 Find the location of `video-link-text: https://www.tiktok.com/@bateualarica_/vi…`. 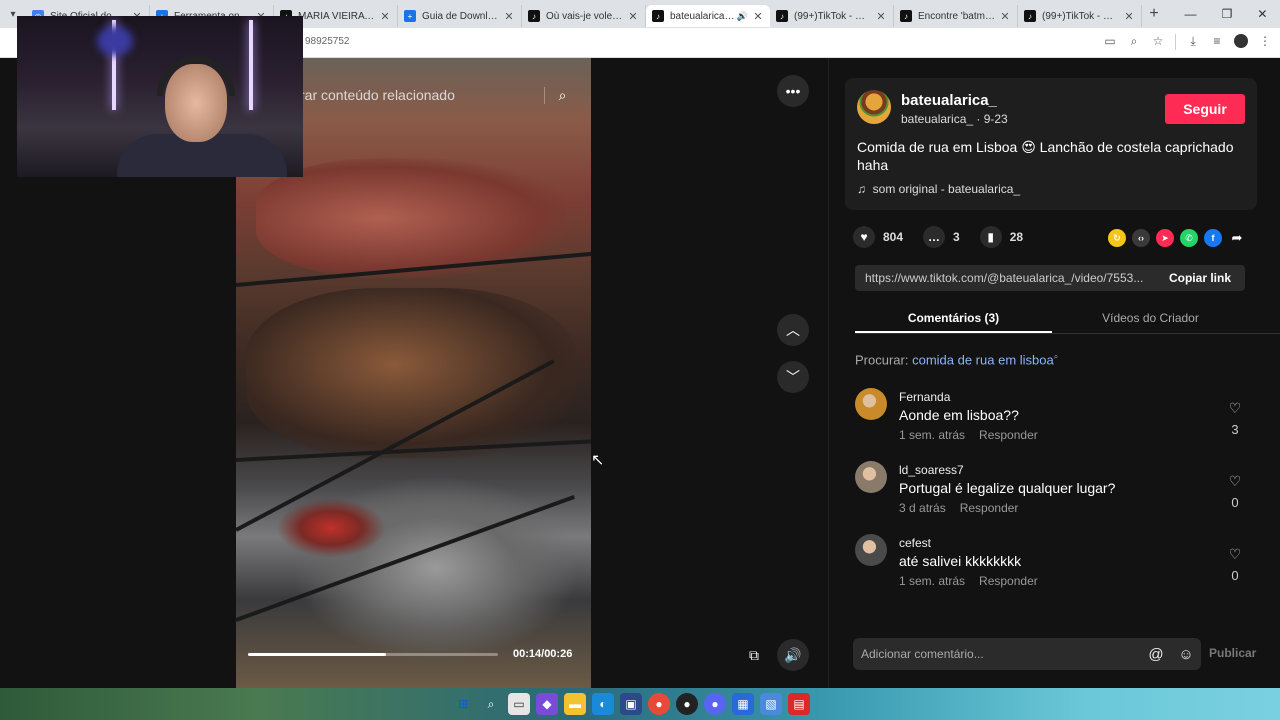

video-link-text: https://www.tiktok.com/@bateualarica_/vi… is located at coordinates (1005, 278).